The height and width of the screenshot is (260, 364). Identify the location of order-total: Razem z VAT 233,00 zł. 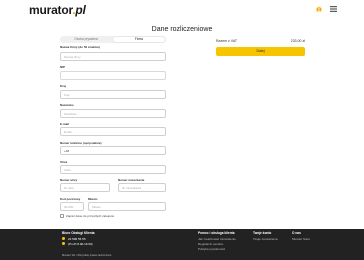
(260, 41).